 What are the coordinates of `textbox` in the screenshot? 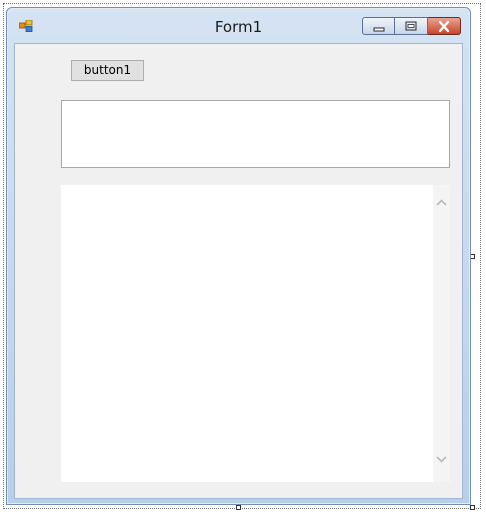 It's located at (255, 134).